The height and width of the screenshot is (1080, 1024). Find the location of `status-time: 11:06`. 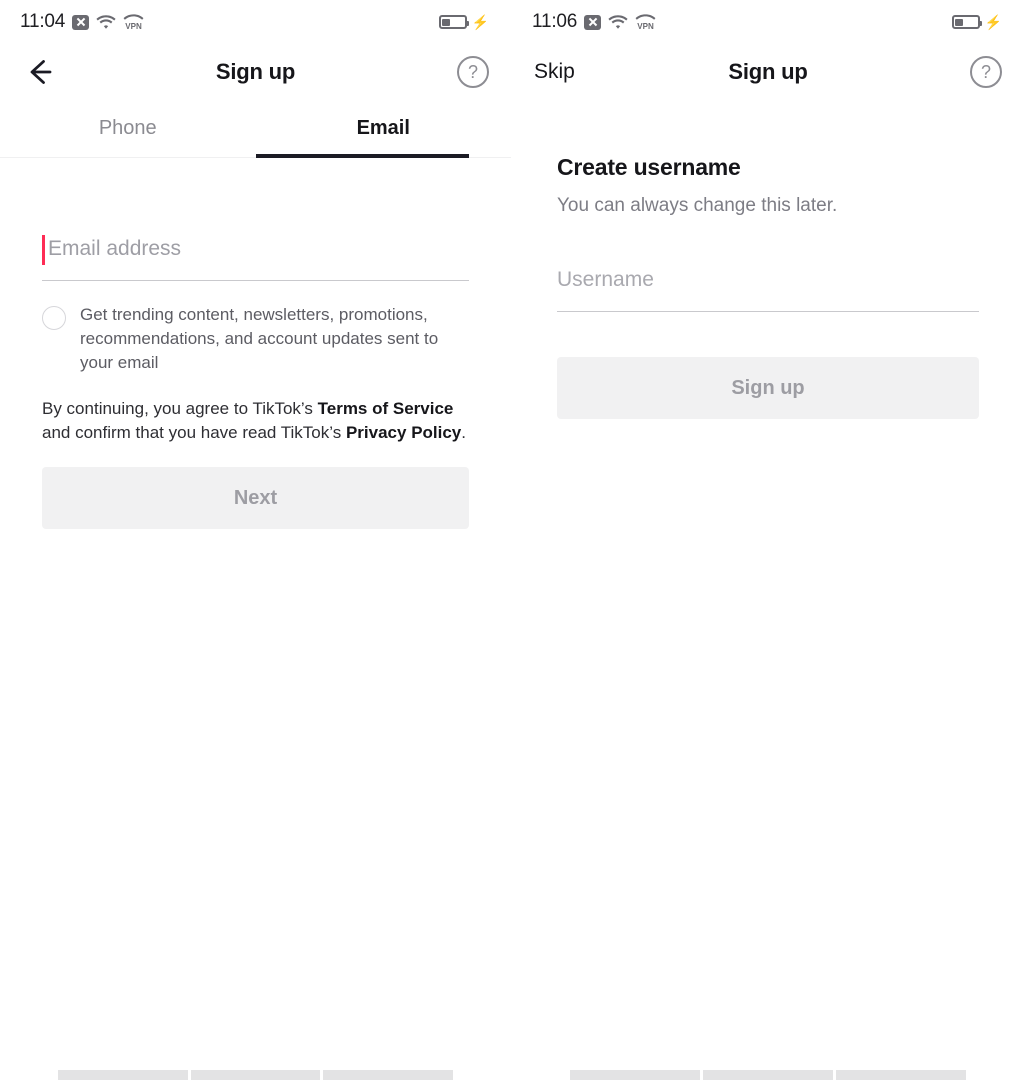

status-time: 11:06 is located at coordinates (555, 21).